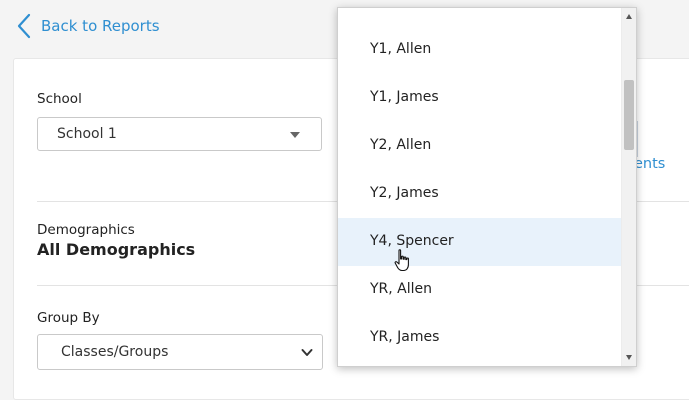  I want to click on scroll-thumb, so click(629, 115).